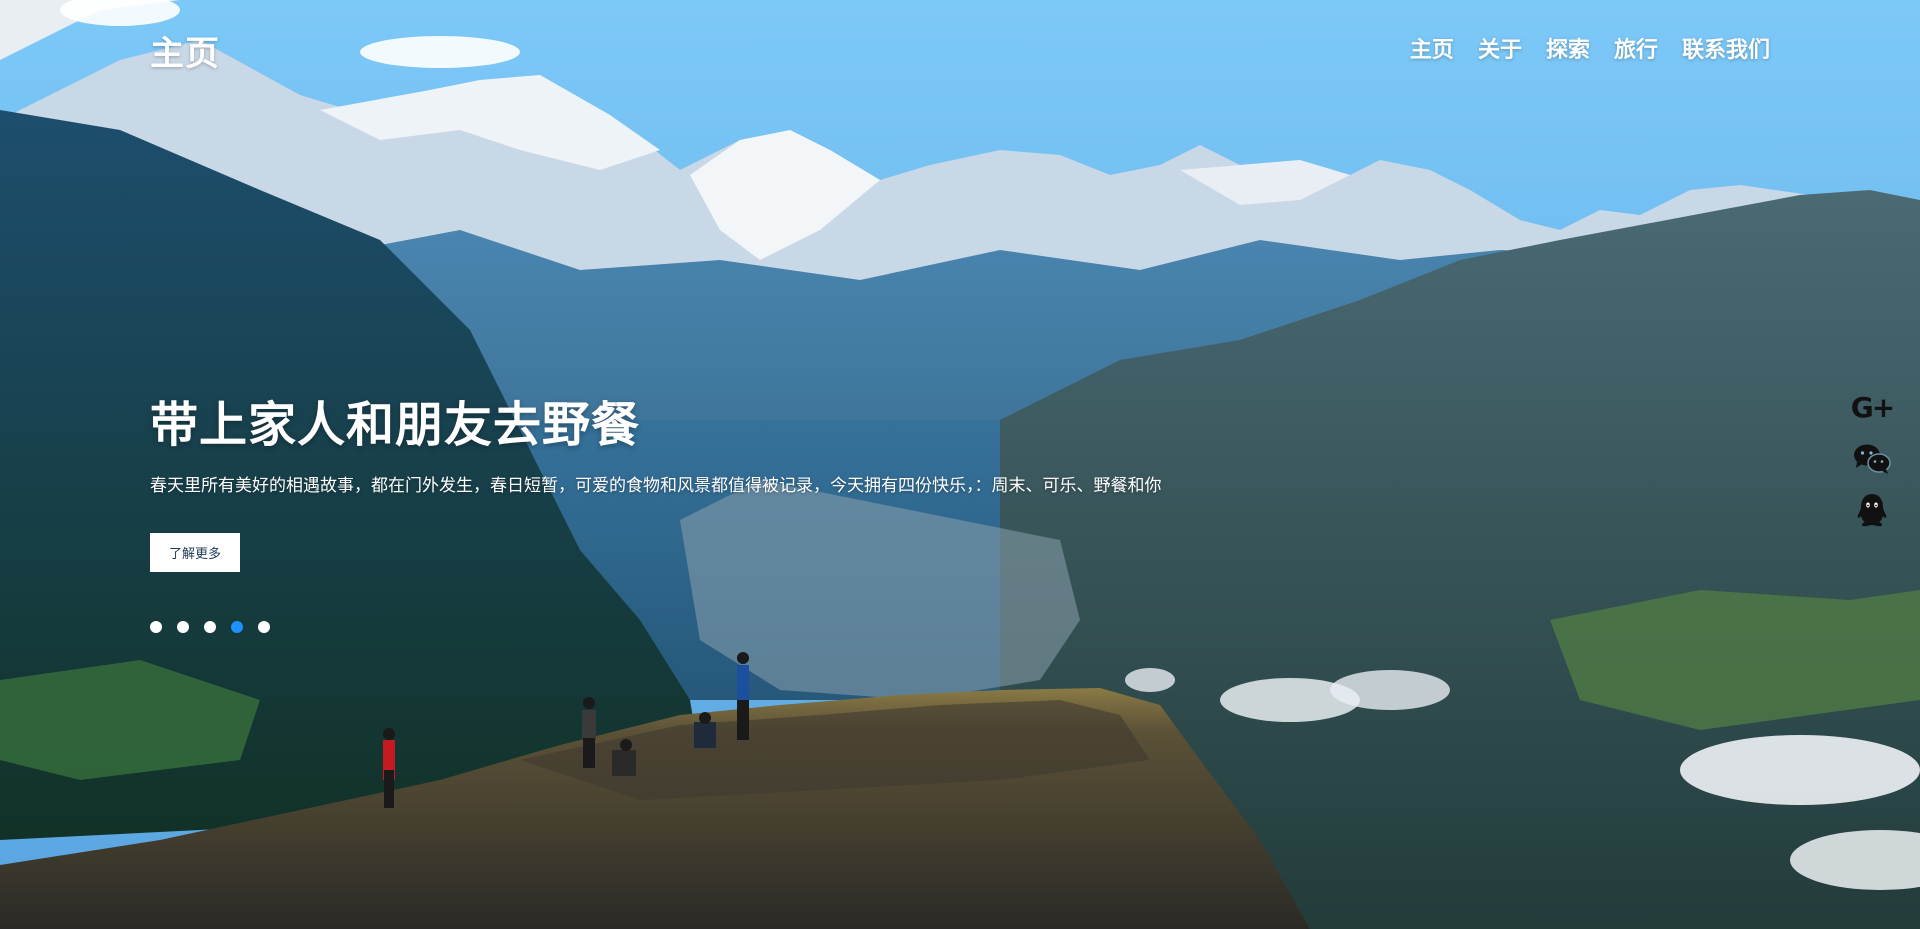 The height and width of the screenshot is (929, 1920). Describe the element at coordinates (395, 425) in the screenshot. I see `hero-title: 带上家人和朋友去野餐` at that location.